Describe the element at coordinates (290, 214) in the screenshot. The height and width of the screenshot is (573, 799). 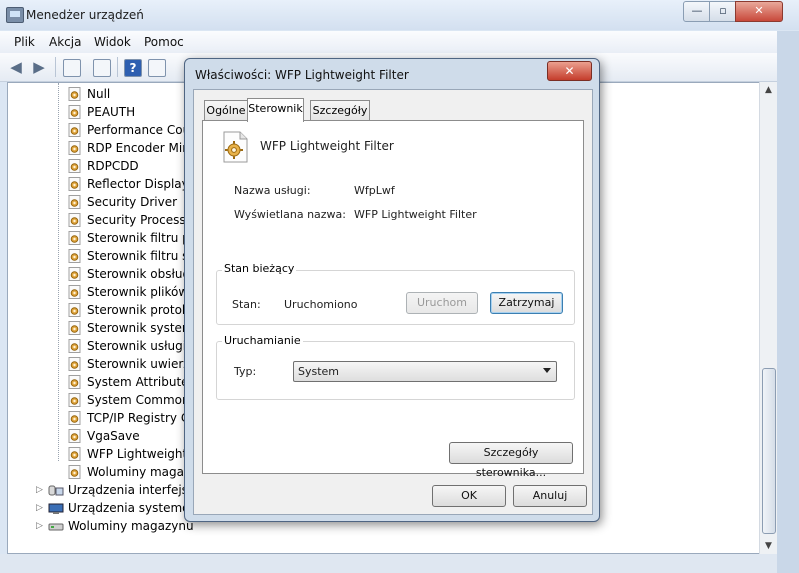
I see `display-name-label: Wyświetlana nazwa:` at that location.